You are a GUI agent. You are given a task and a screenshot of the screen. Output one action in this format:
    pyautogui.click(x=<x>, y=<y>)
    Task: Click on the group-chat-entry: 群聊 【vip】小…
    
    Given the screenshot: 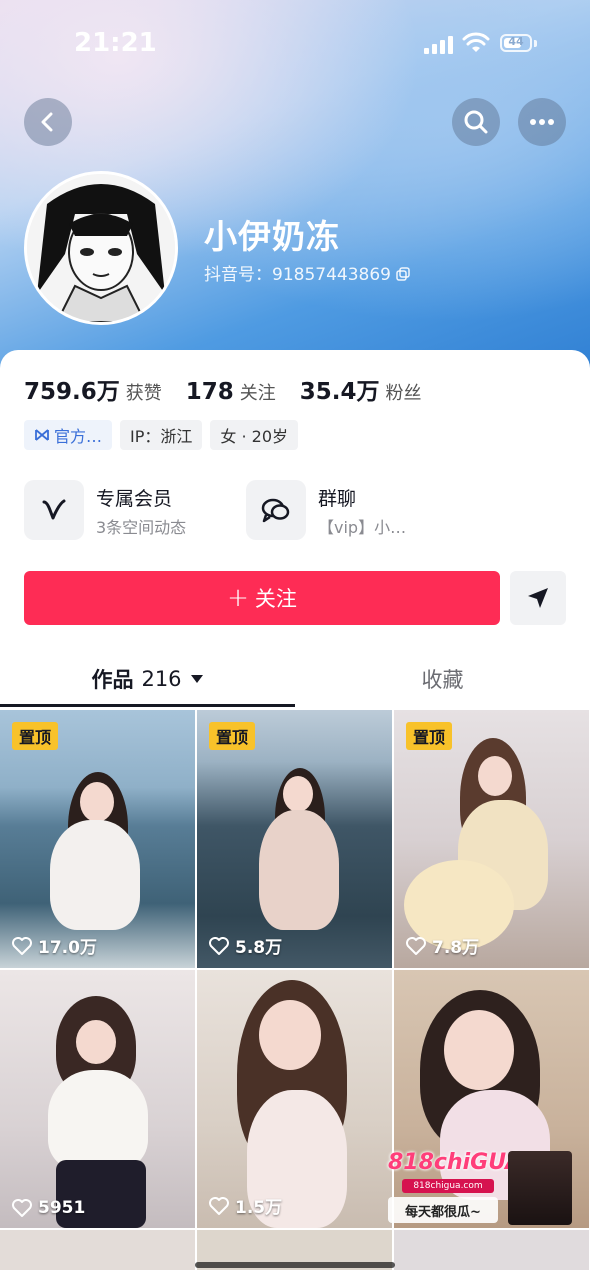 What is the action you would take?
    pyautogui.click(x=356, y=510)
    